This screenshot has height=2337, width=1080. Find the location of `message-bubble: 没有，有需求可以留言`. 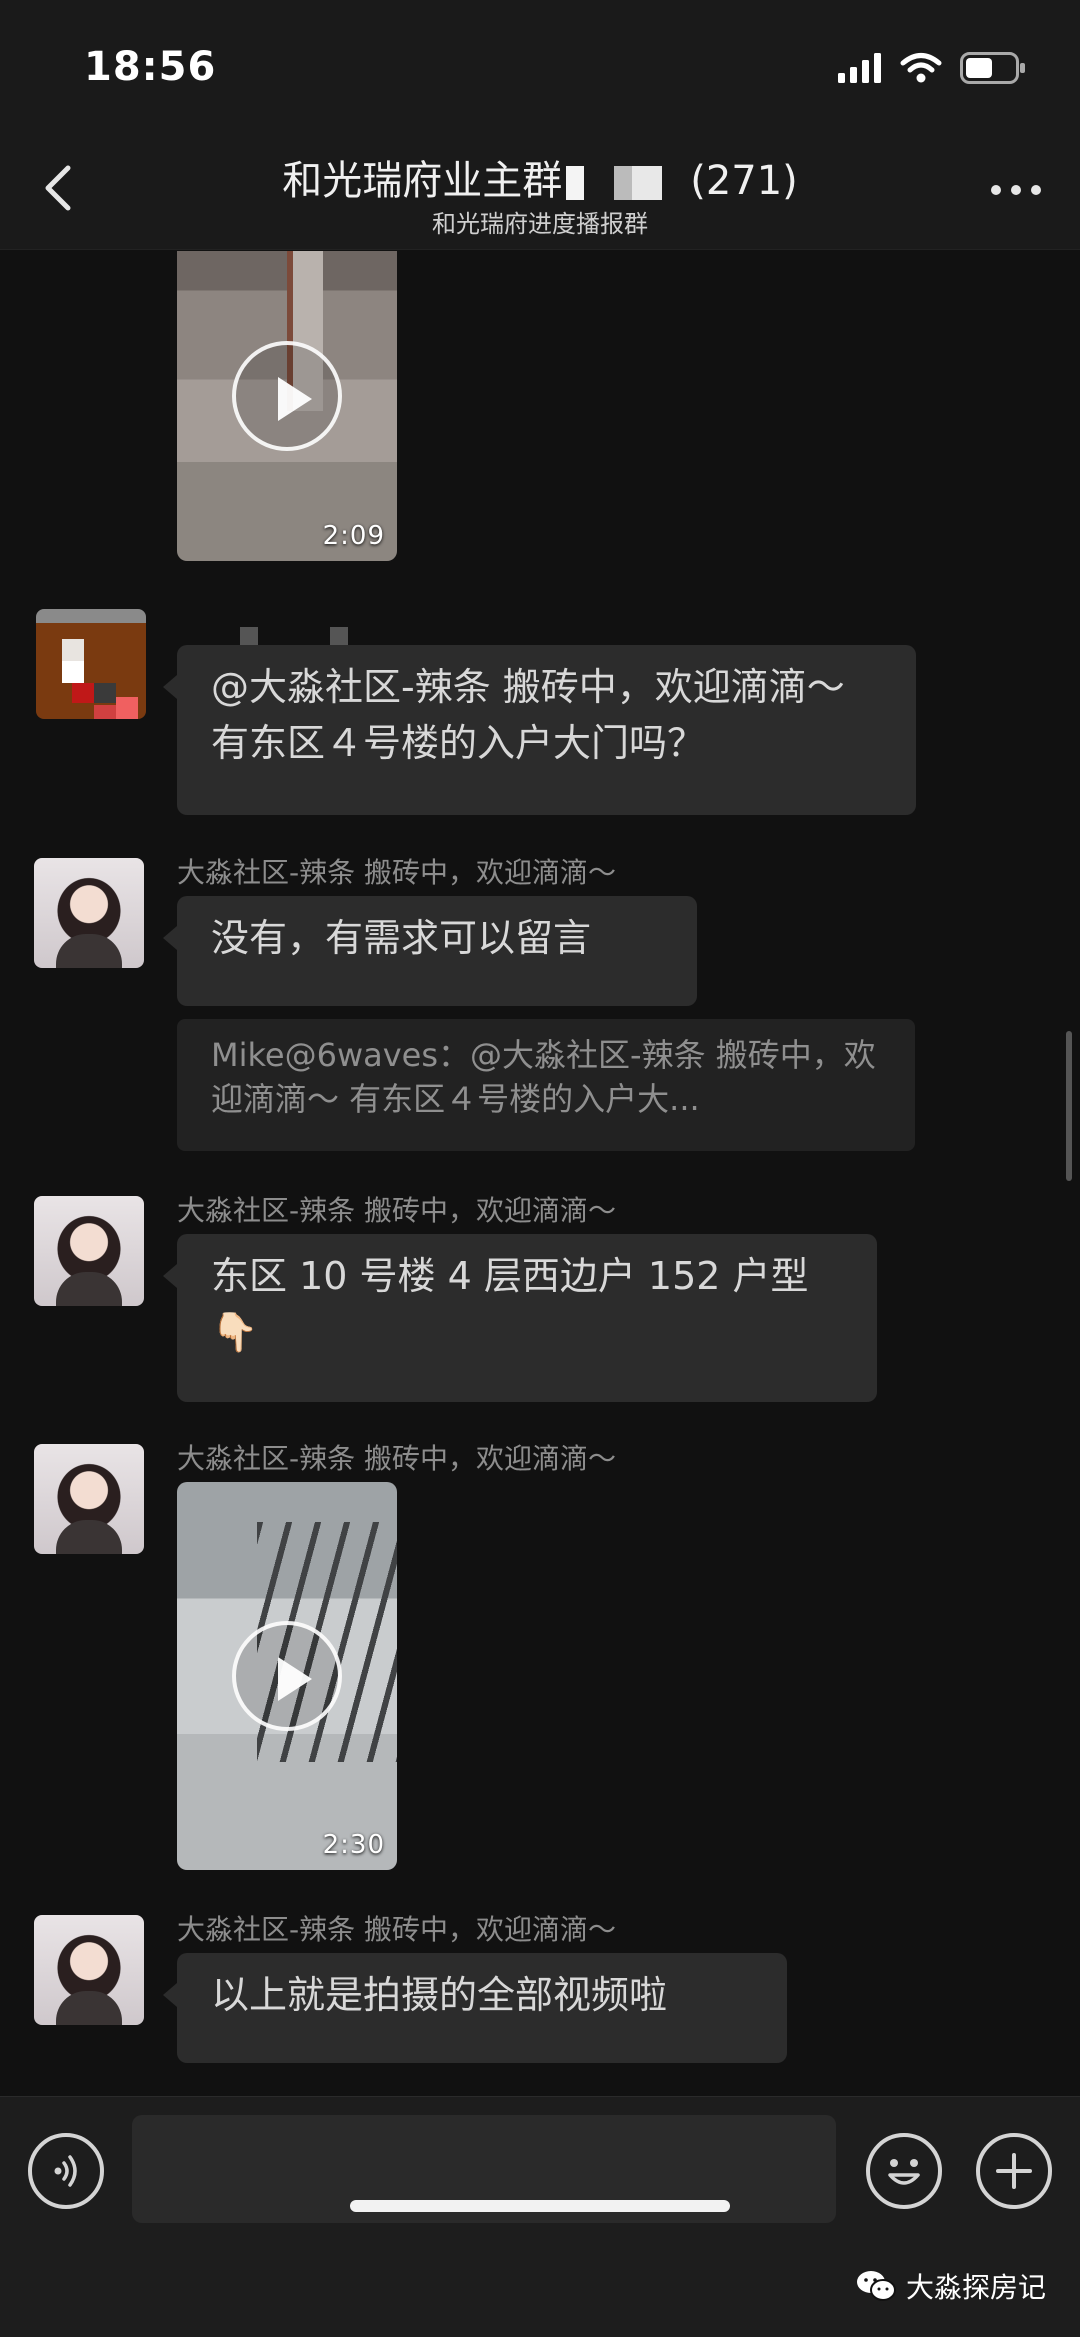

message-bubble: 没有，有需求可以留言 is located at coordinates (430, 951).